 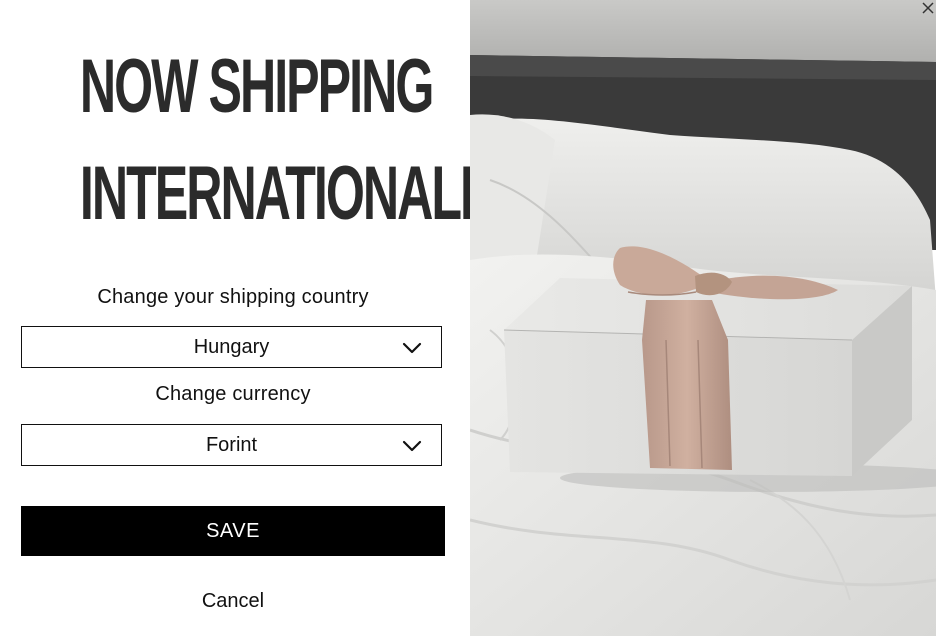 I want to click on shipping-country-value: Hungary, so click(x=231, y=347).